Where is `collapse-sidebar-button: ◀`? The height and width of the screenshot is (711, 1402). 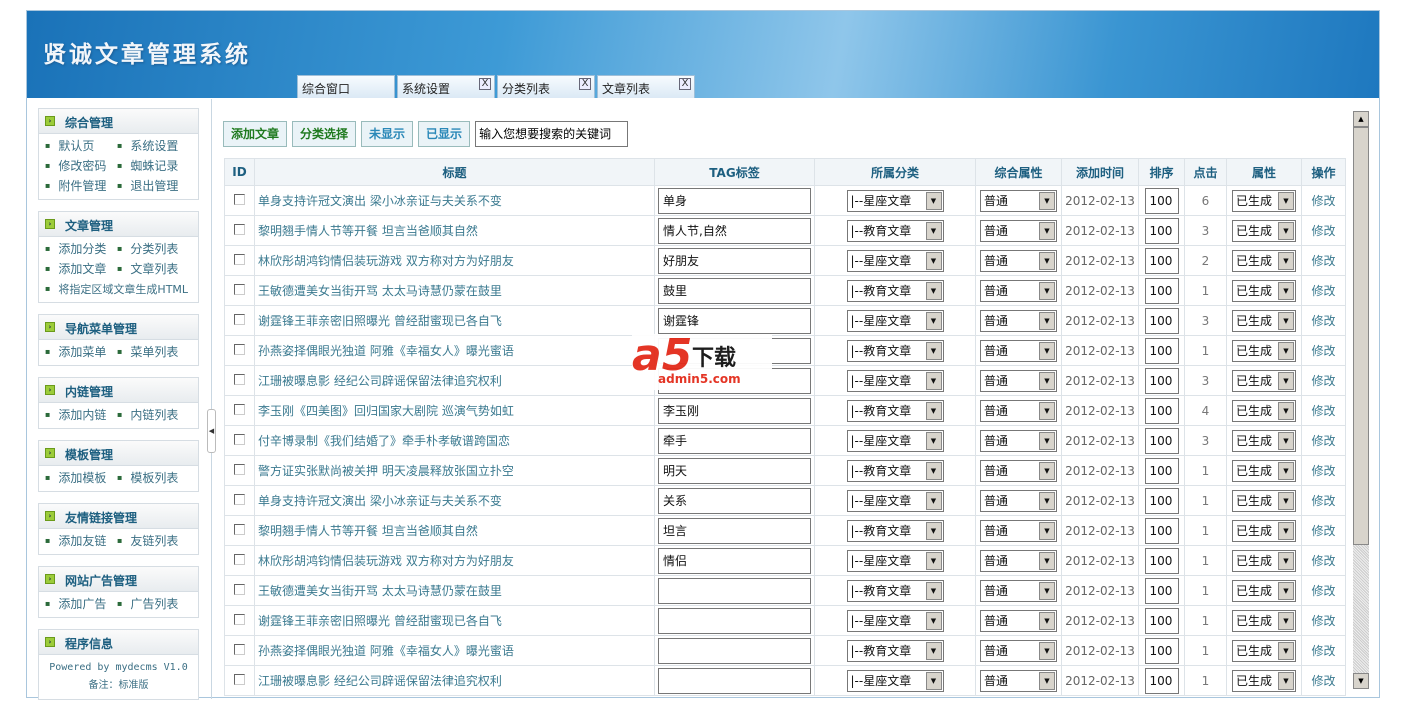
collapse-sidebar-button: ◀ is located at coordinates (211, 431).